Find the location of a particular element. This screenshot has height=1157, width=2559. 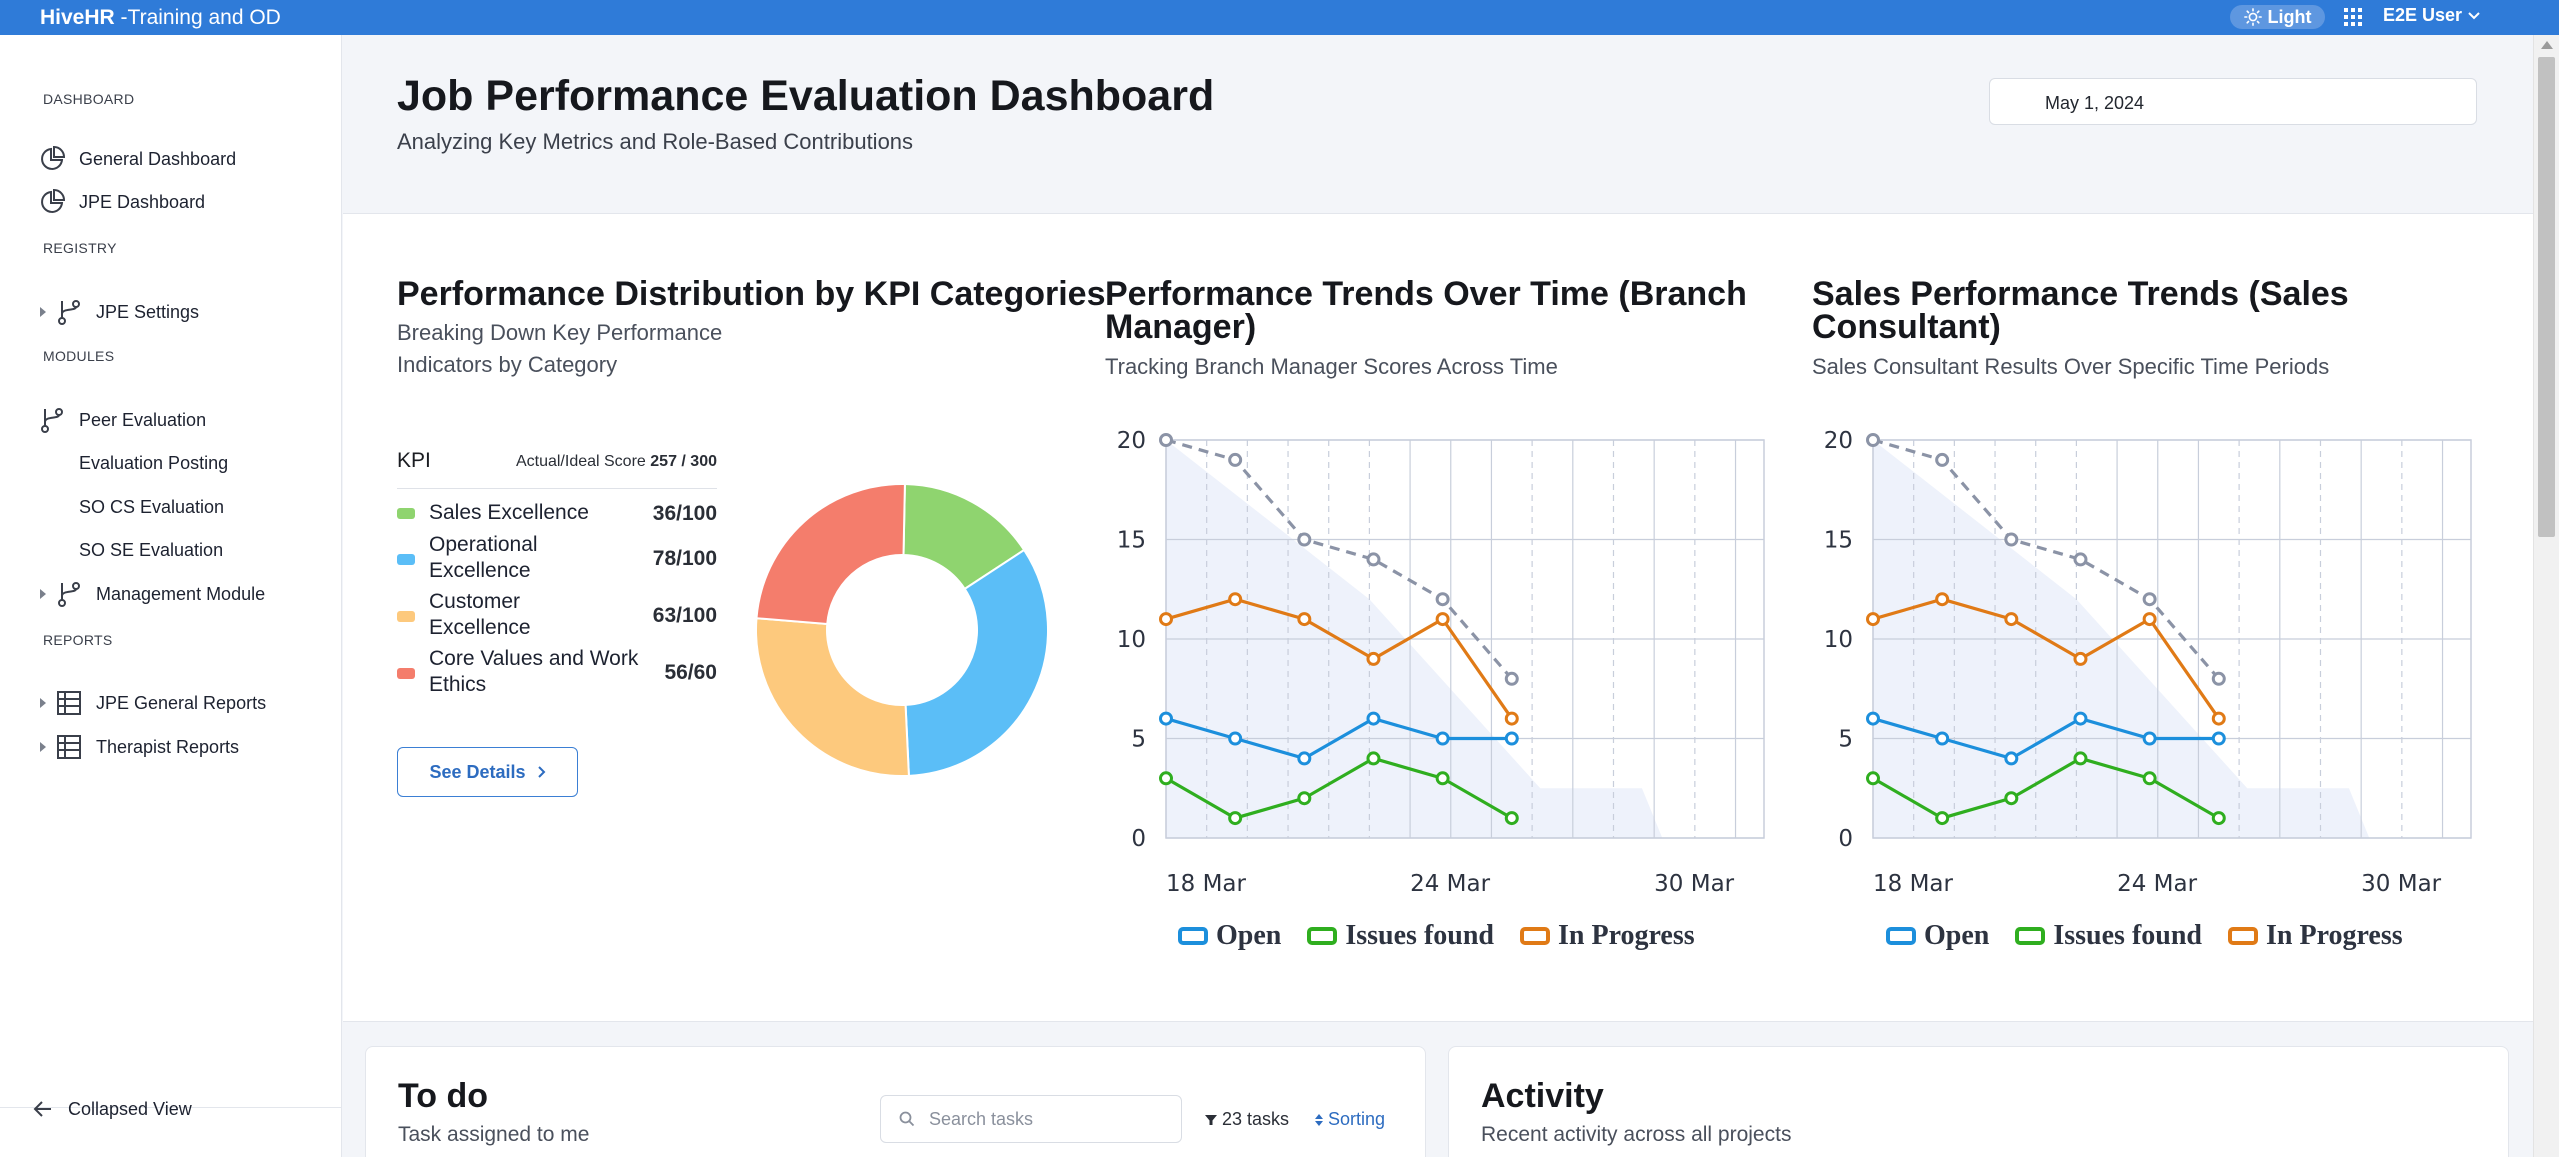

sales-trend-legend: Open Issues found In Progress is located at coordinates (2144, 936).